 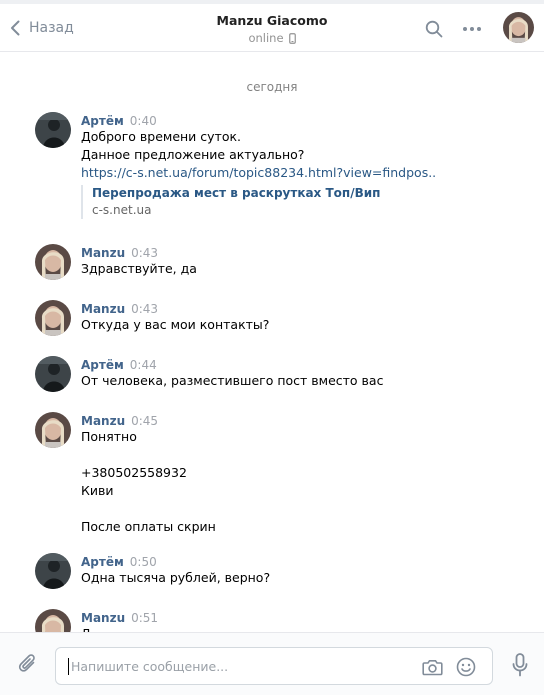 What do you see at coordinates (143, 121) in the screenshot?
I see `message-time: 0:40` at bounding box center [143, 121].